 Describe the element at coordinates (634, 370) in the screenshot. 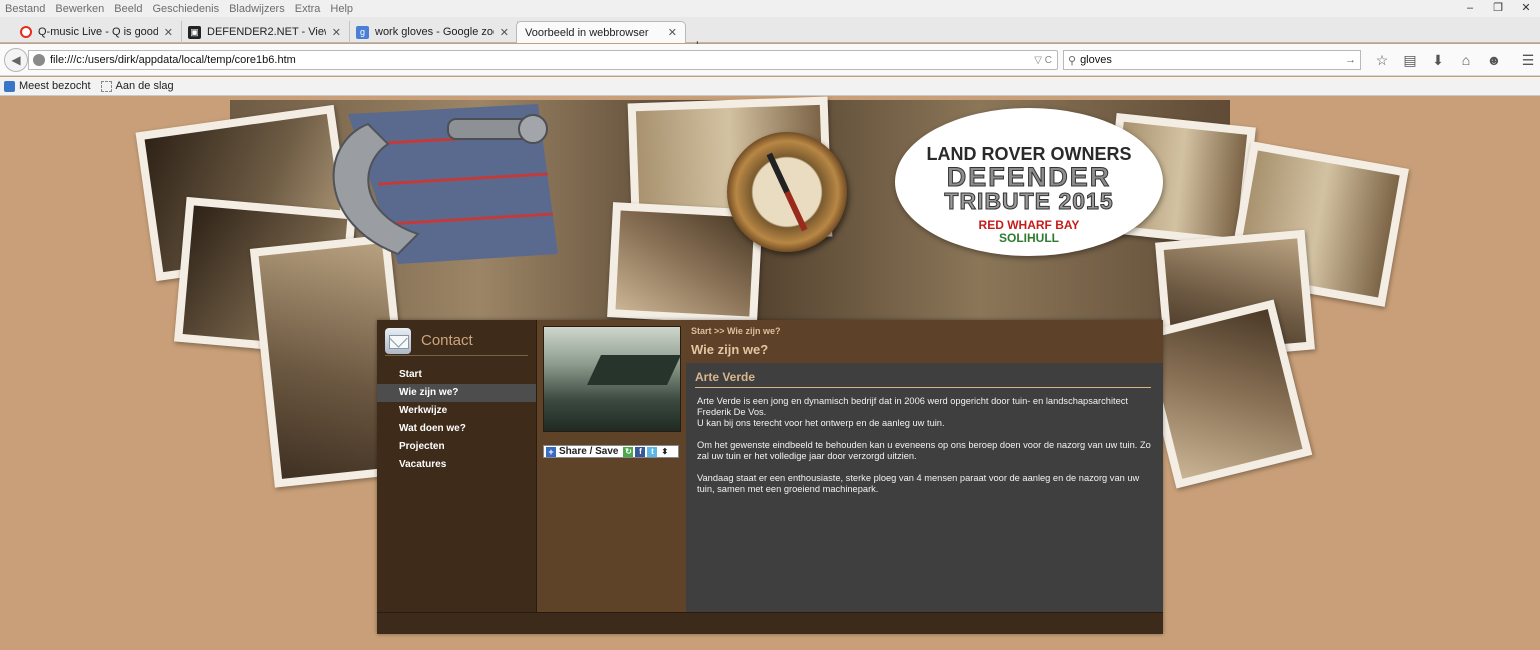

I see `bench-shape` at that location.